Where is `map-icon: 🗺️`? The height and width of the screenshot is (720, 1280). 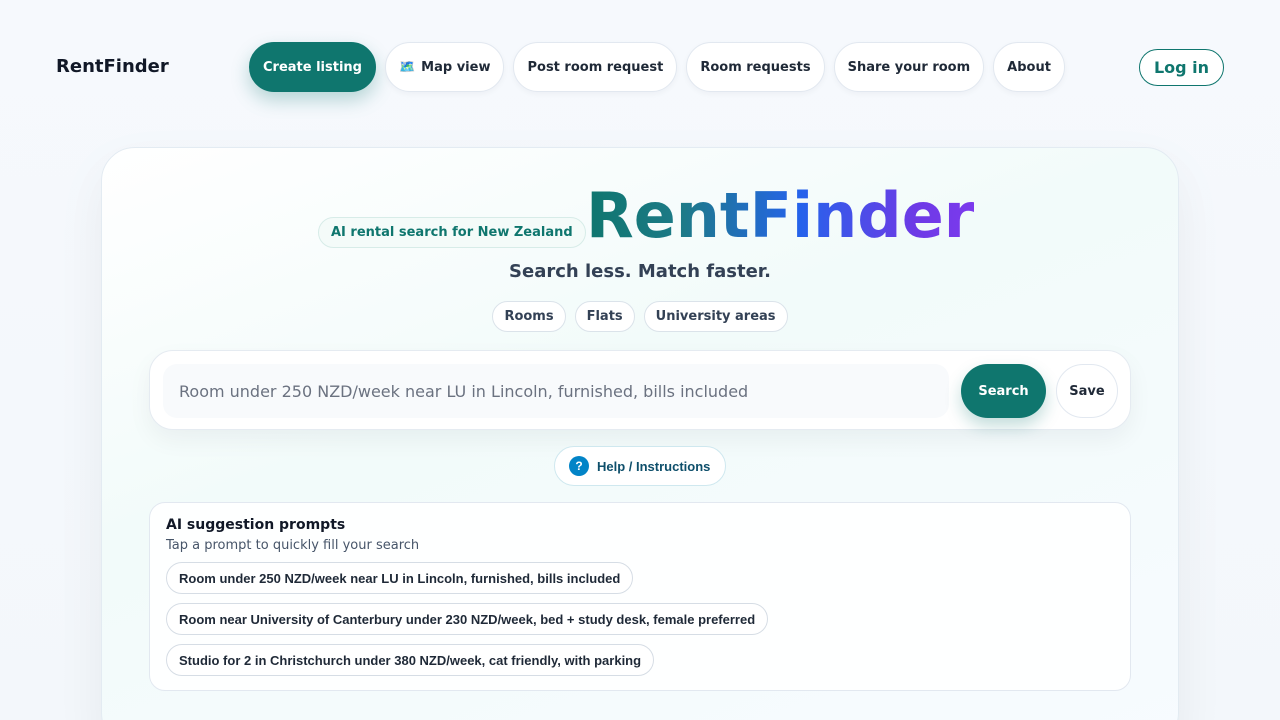 map-icon: 🗺️ is located at coordinates (407, 67).